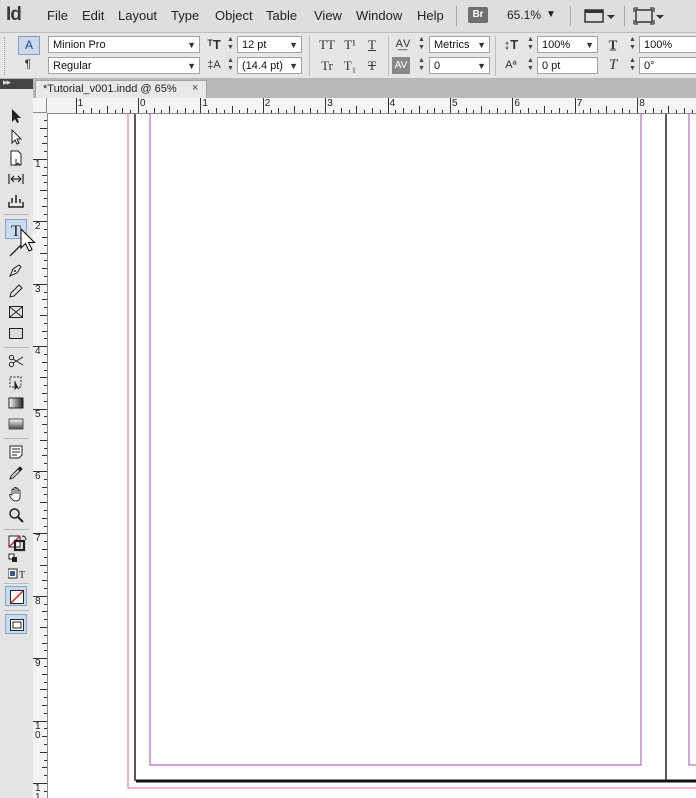 This screenshot has width=696, height=798. Describe the element at coordinates (16, 116) in the screenshot. I see `selection-tool` at that location.